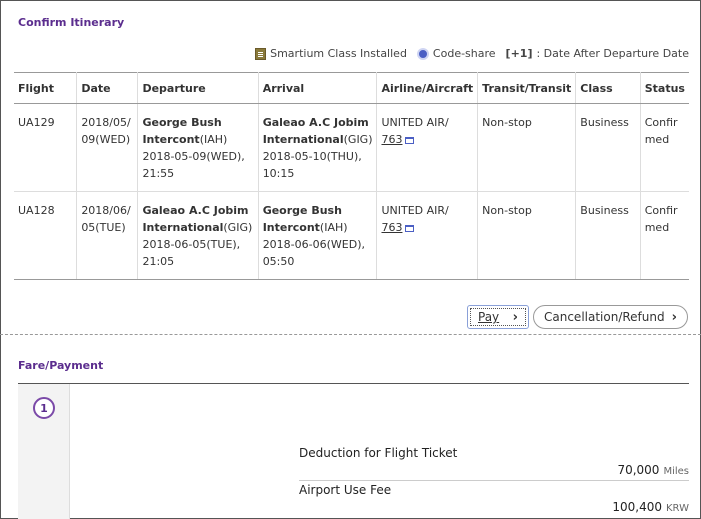 The height and width of the screenshot is (519, 701). I want to click on col-status: Status, so click(664, 88).